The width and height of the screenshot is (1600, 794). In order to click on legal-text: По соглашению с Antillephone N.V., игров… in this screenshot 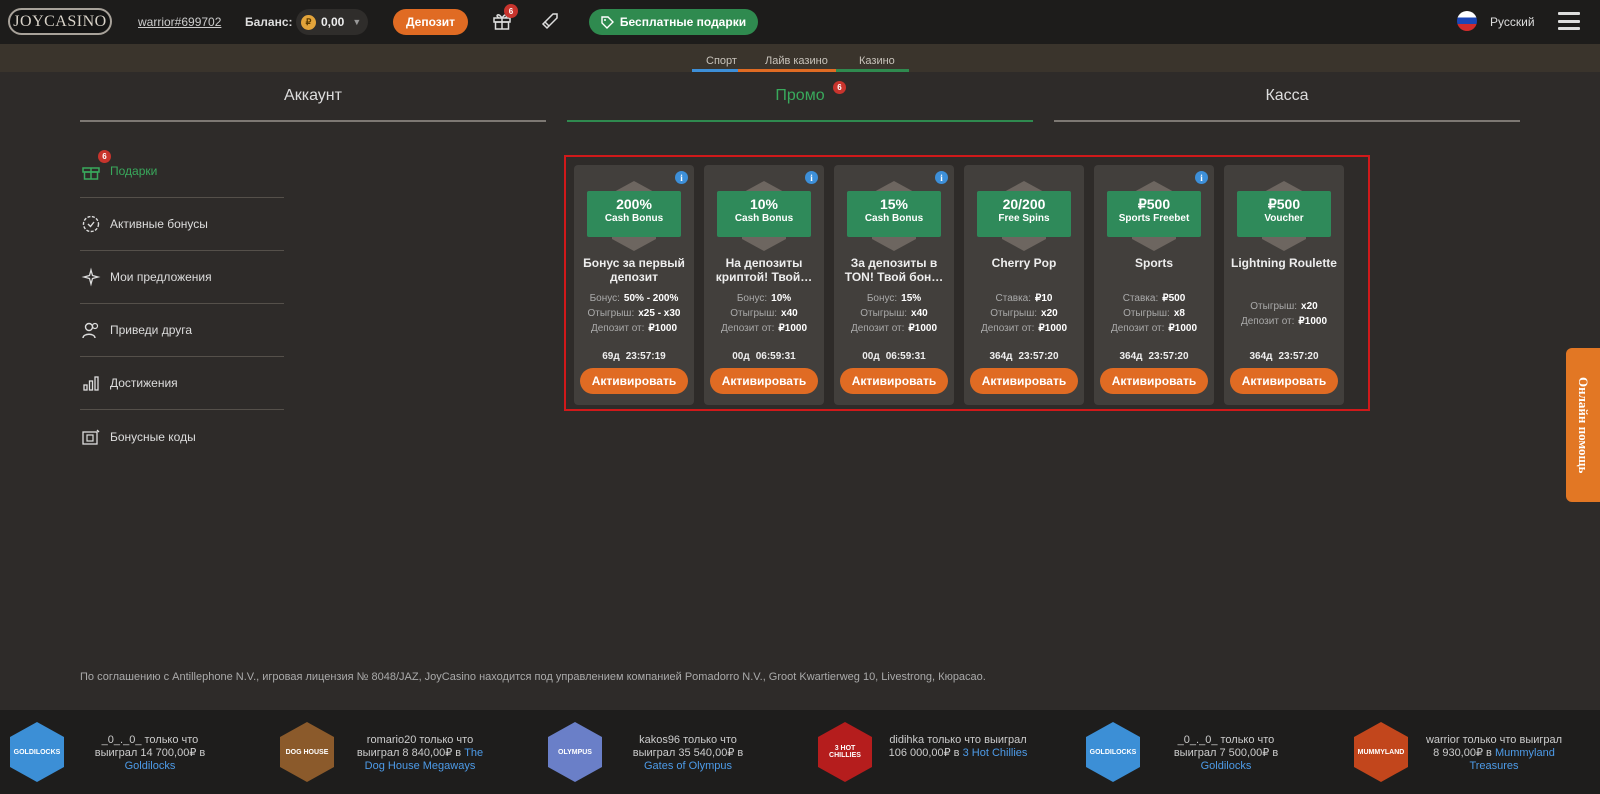, I will do `click(533, 677)`.